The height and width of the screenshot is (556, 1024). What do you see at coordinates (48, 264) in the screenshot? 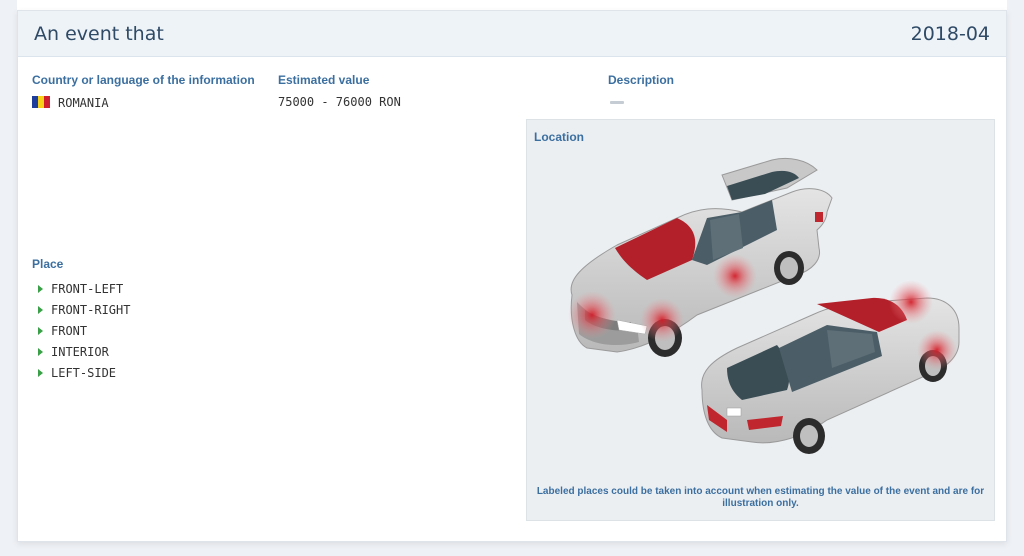
I see `place-label: Place` at bounding box center [48, 264].